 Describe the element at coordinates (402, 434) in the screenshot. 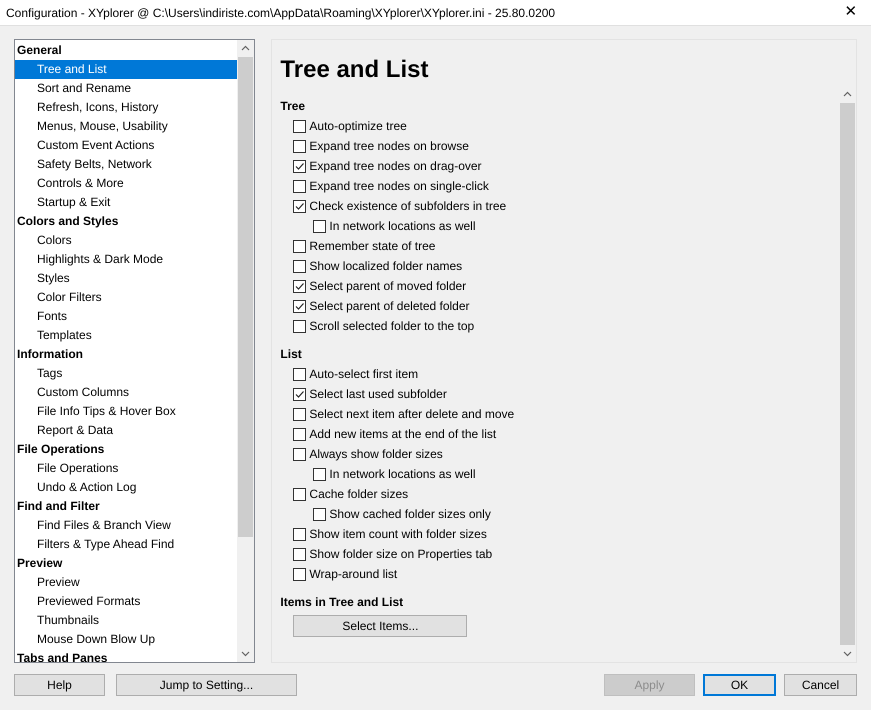

I see `option-label: Add new items at the end of the list` at that location.